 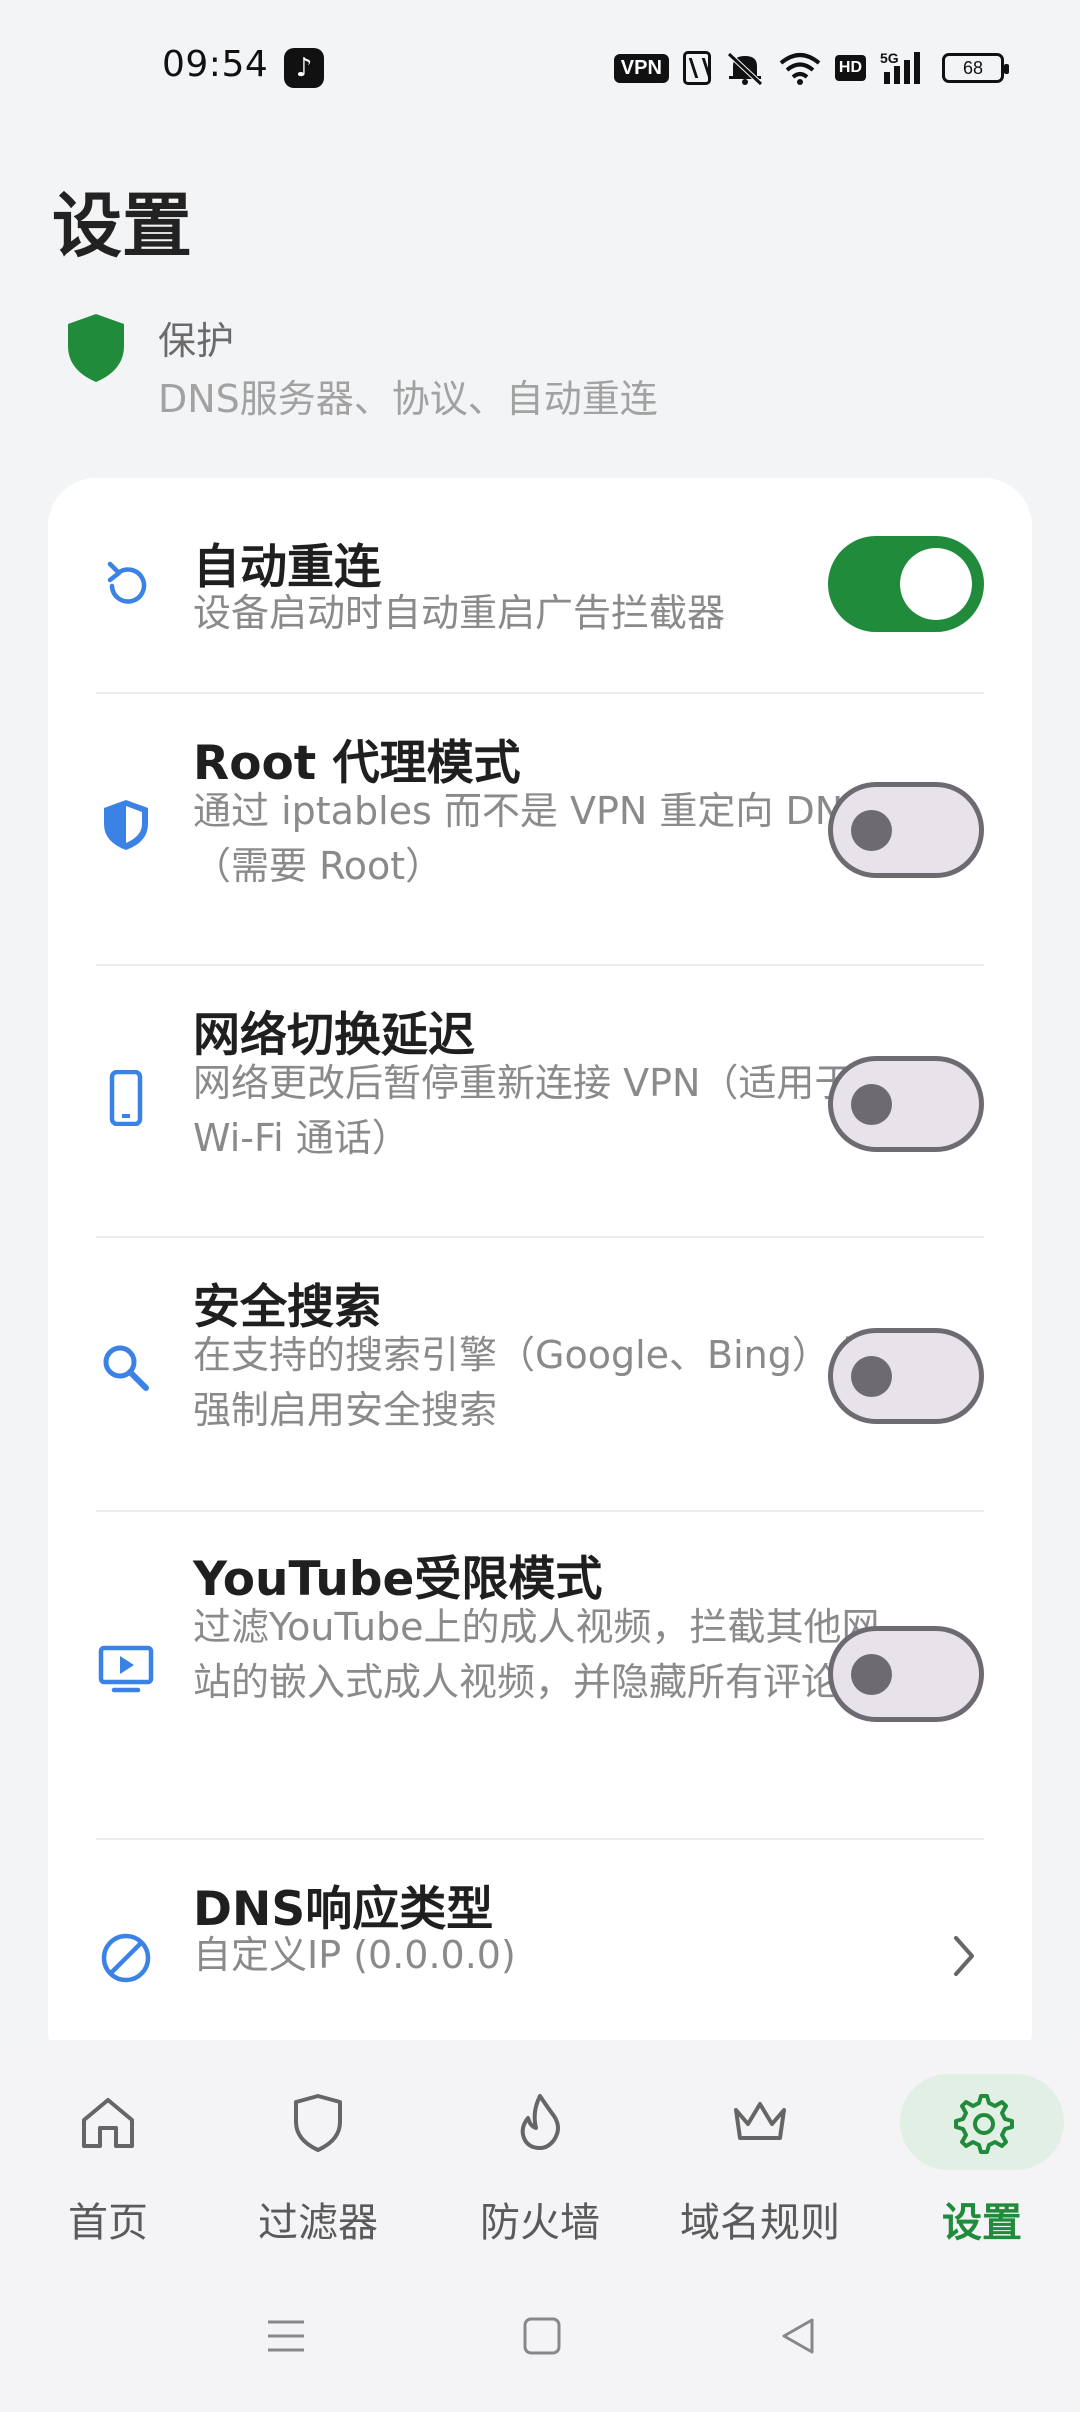 I want to click on gear-icon, so click(x=984, y=2124).